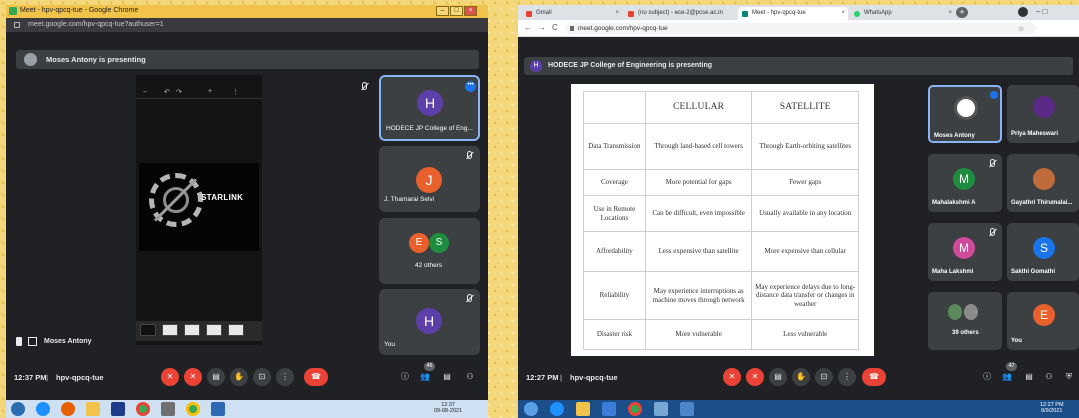 Image resolution: width=1079 pixels, height=418 pixels. I want to click on window-controls: – □, so click(1042, 11).